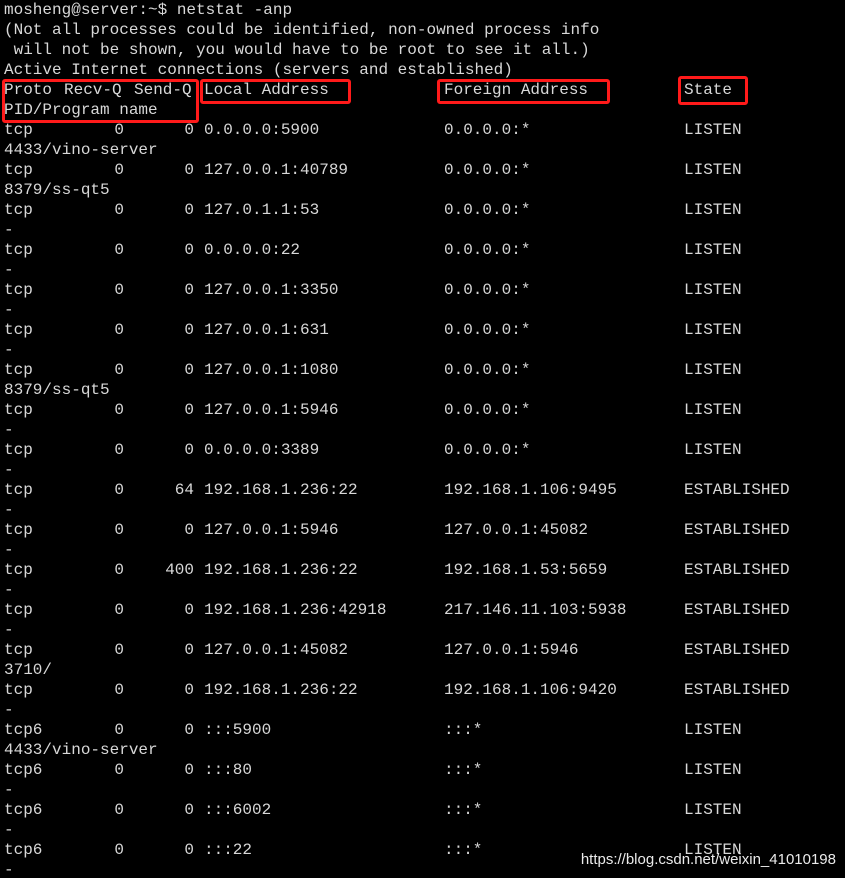 This screenshot has height=878, width=845. I want to click on cell-local-address: 127.0.0.1:40789, so click(276, 170).